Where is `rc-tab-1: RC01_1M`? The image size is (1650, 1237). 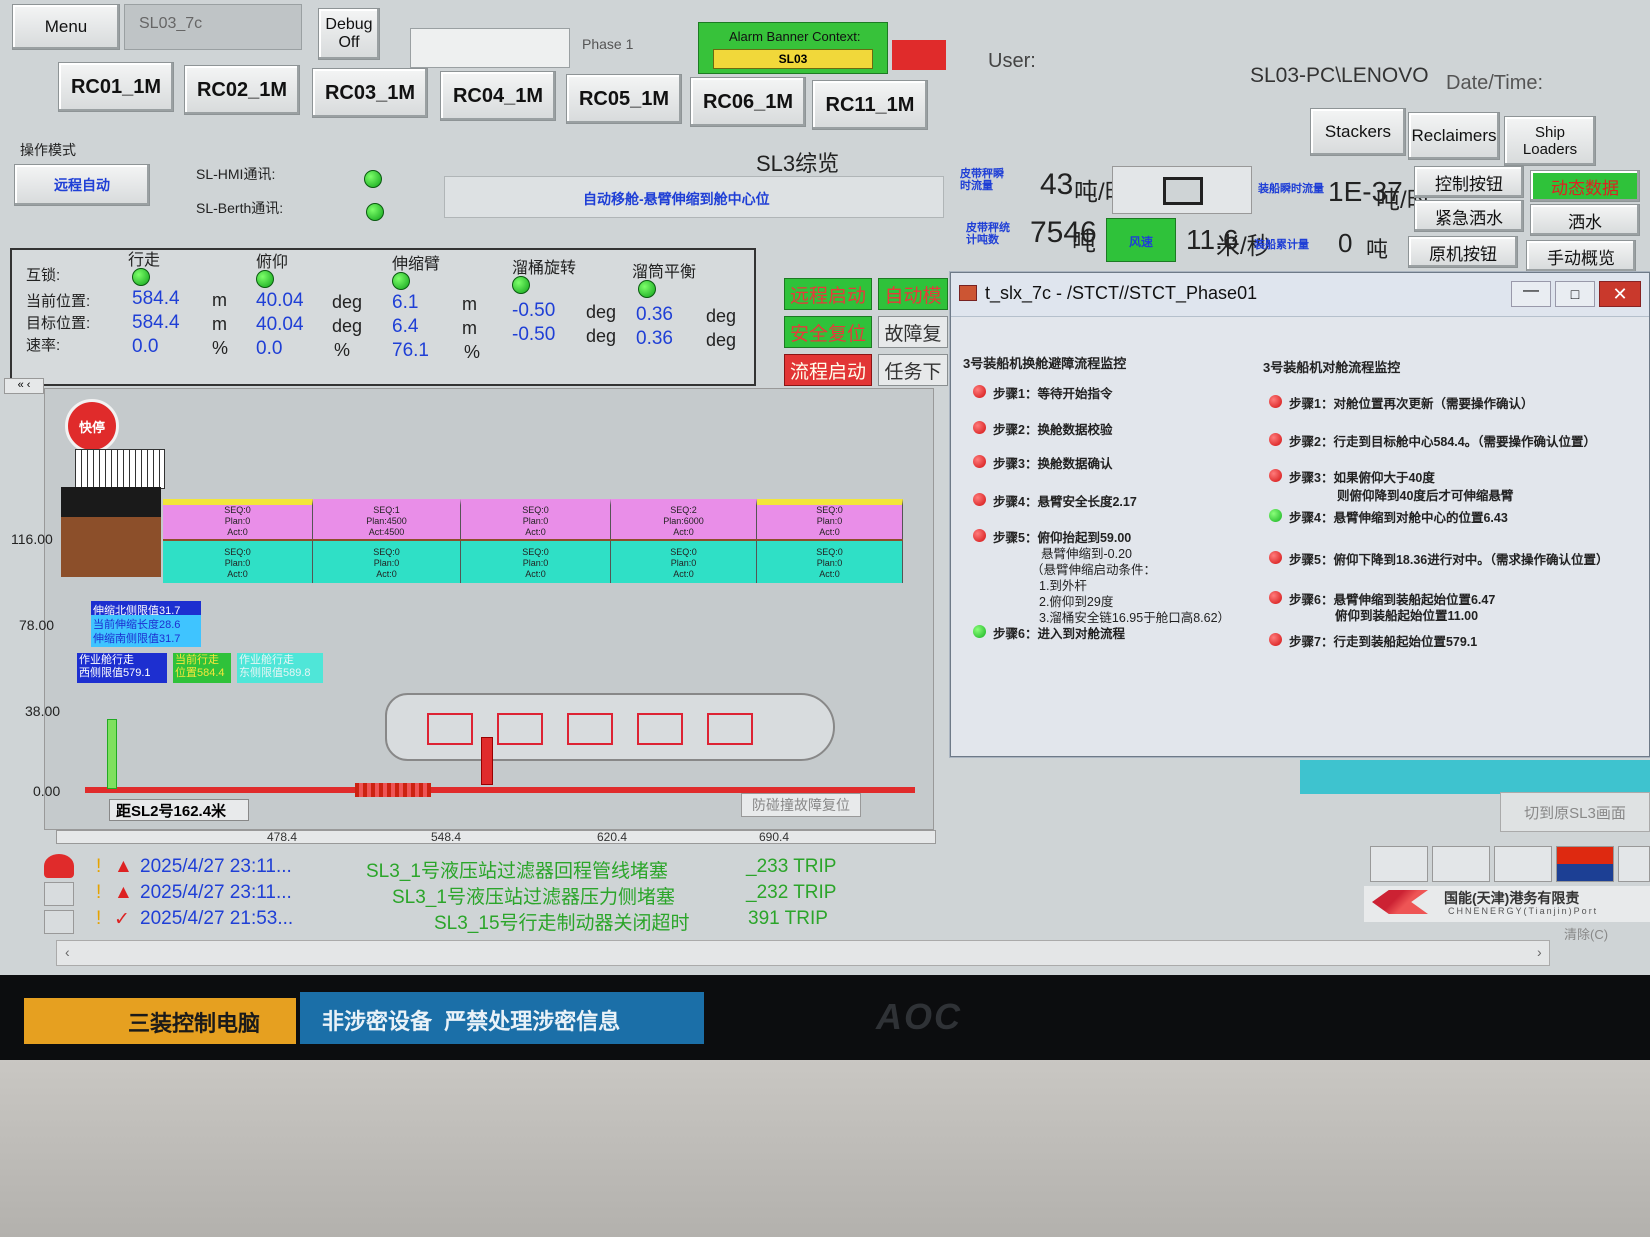
rc-tab-1: RC01_1M is located at coordinates (116, 87).